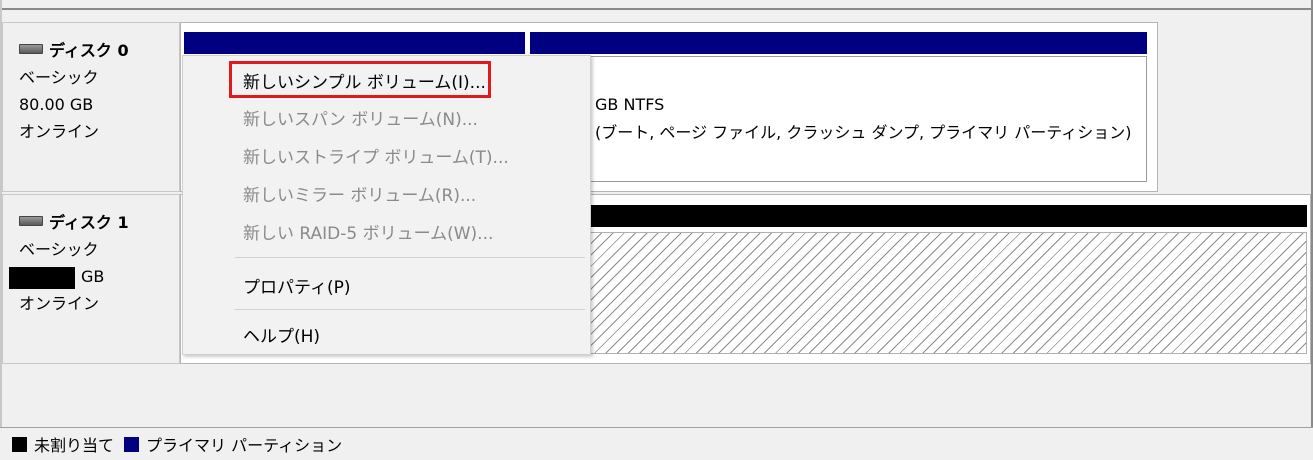 This screenshot has width=1313, height=460. I want to click on disk-0-partition-1-bar, so click(354, 43).